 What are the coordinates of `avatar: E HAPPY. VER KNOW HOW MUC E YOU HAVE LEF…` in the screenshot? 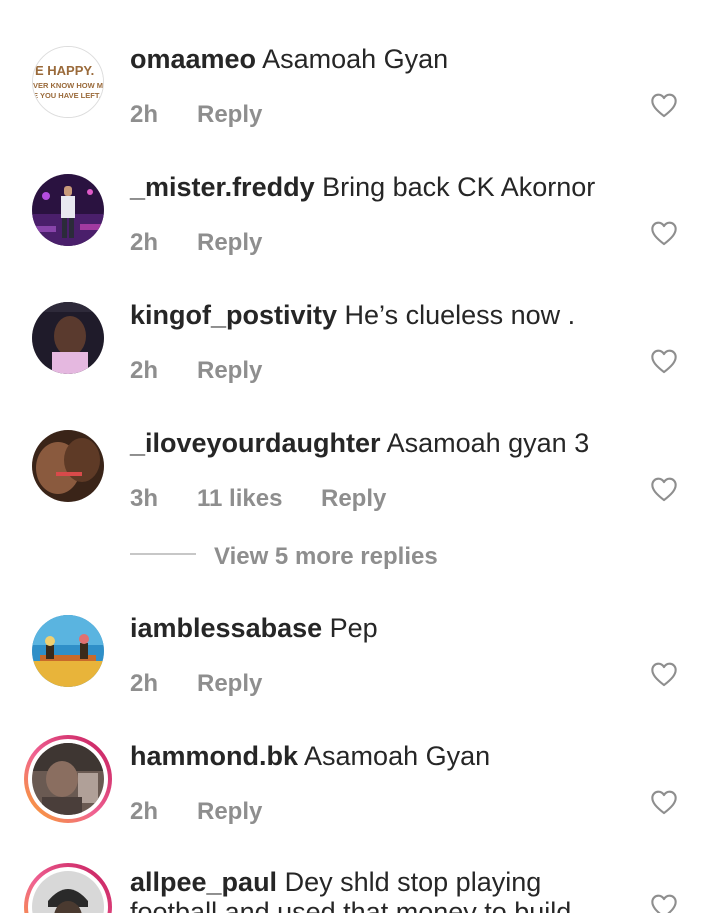 It's located at (68, 82).